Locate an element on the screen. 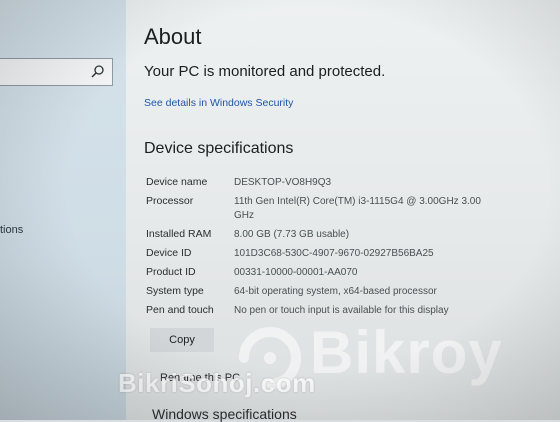 The width and height of the screenshot is (560, 422). search-input is located at coordinates (56, 72).